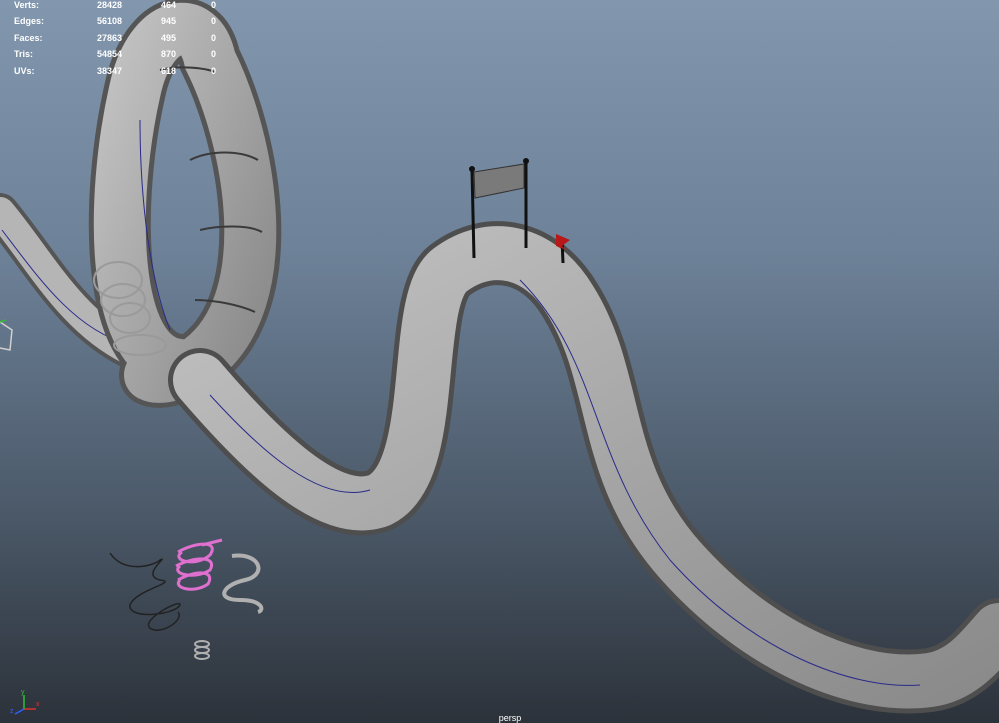 The width and height of the screenshot is (999, 723). Describe the element at coordinates (243, 583) in the screenshot. I see `spring-gray` at that location.